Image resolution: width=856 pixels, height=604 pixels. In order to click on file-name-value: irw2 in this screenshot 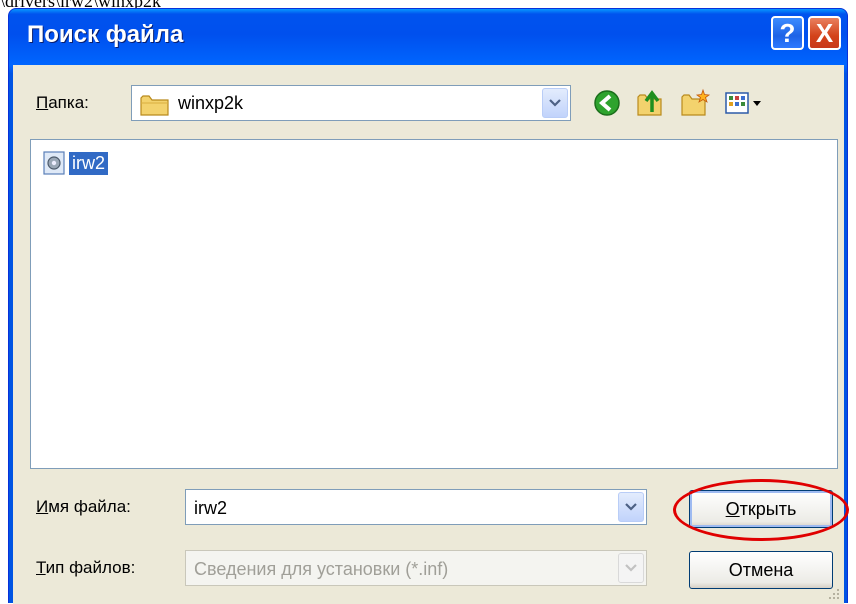, I will do `click(211, 508)`.